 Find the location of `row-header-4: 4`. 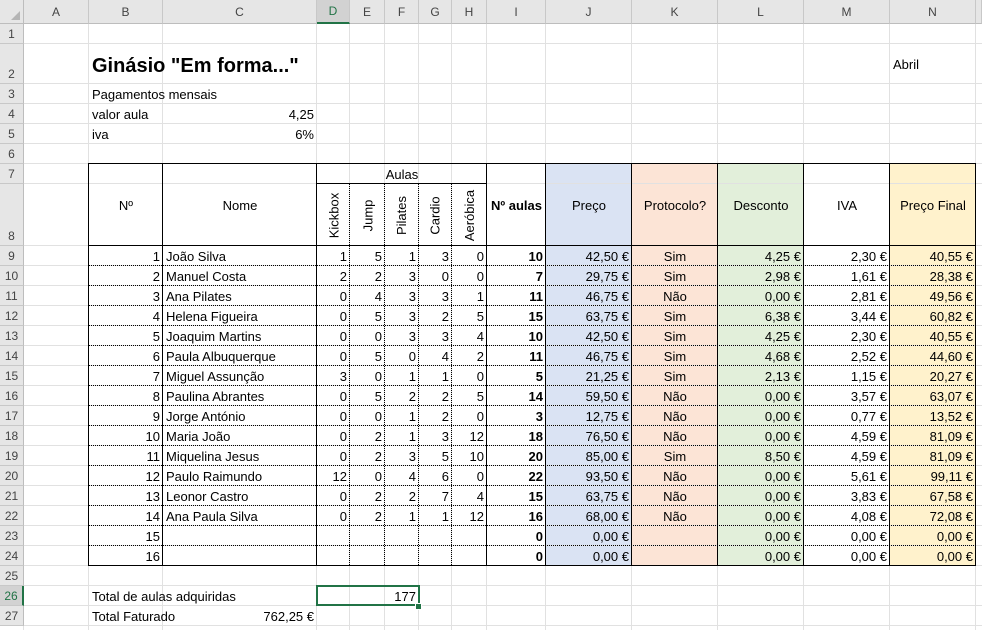

row-header-4: 4 is located at coordinates (12, 114).